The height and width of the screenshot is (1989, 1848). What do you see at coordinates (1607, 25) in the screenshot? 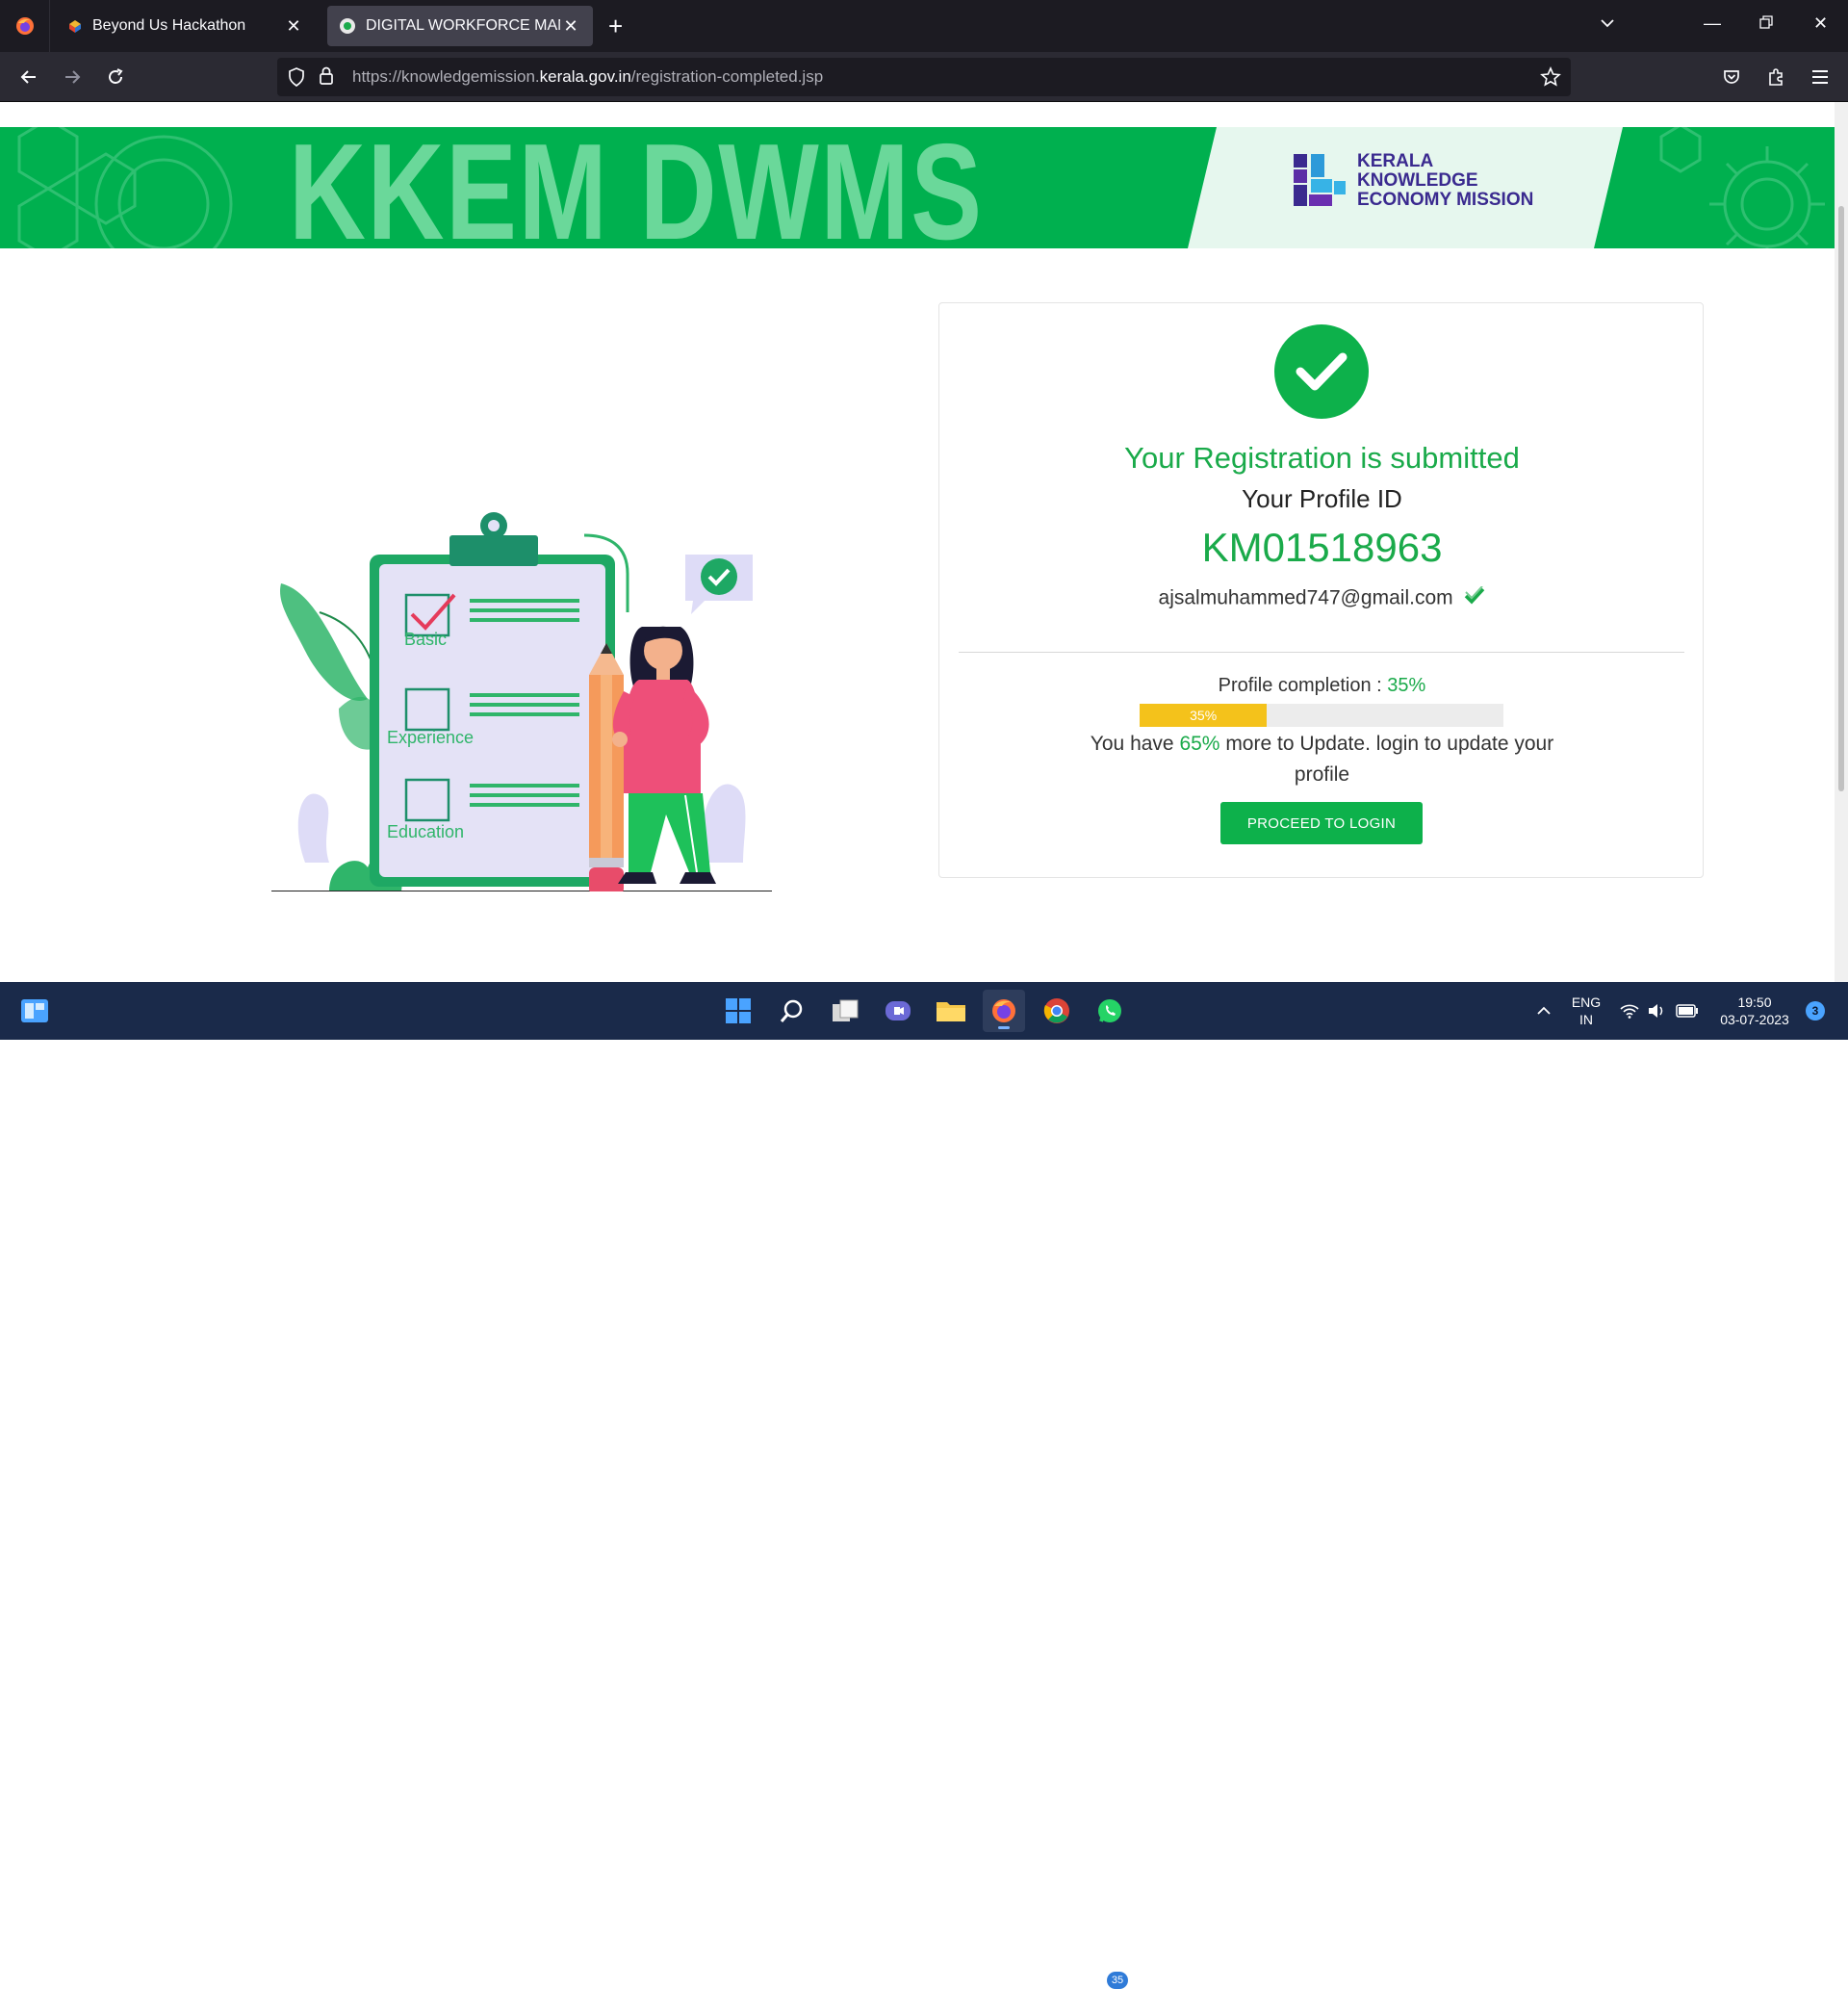
I see `list-all-tabs-chevron-icon` at bounding box center [1607, 25].